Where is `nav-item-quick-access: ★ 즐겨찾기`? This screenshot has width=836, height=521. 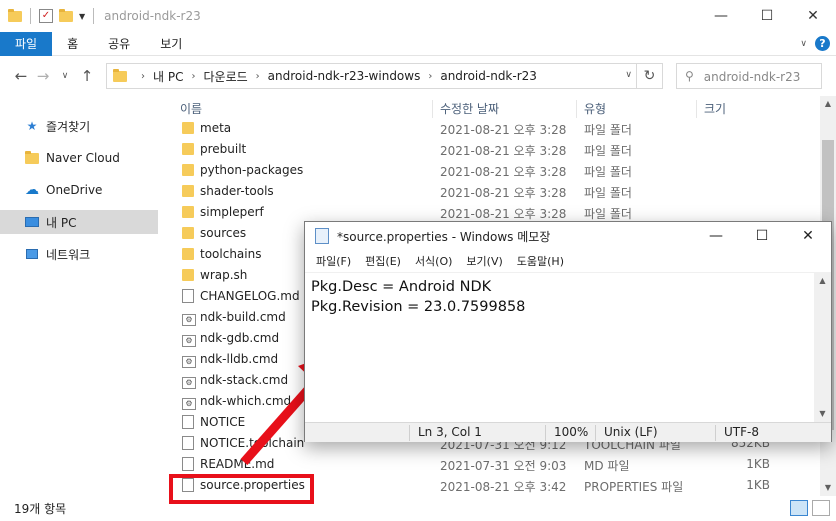
nav-item-quick-access: ★ 즐겨찾기 is located at coordinates (79, 126).